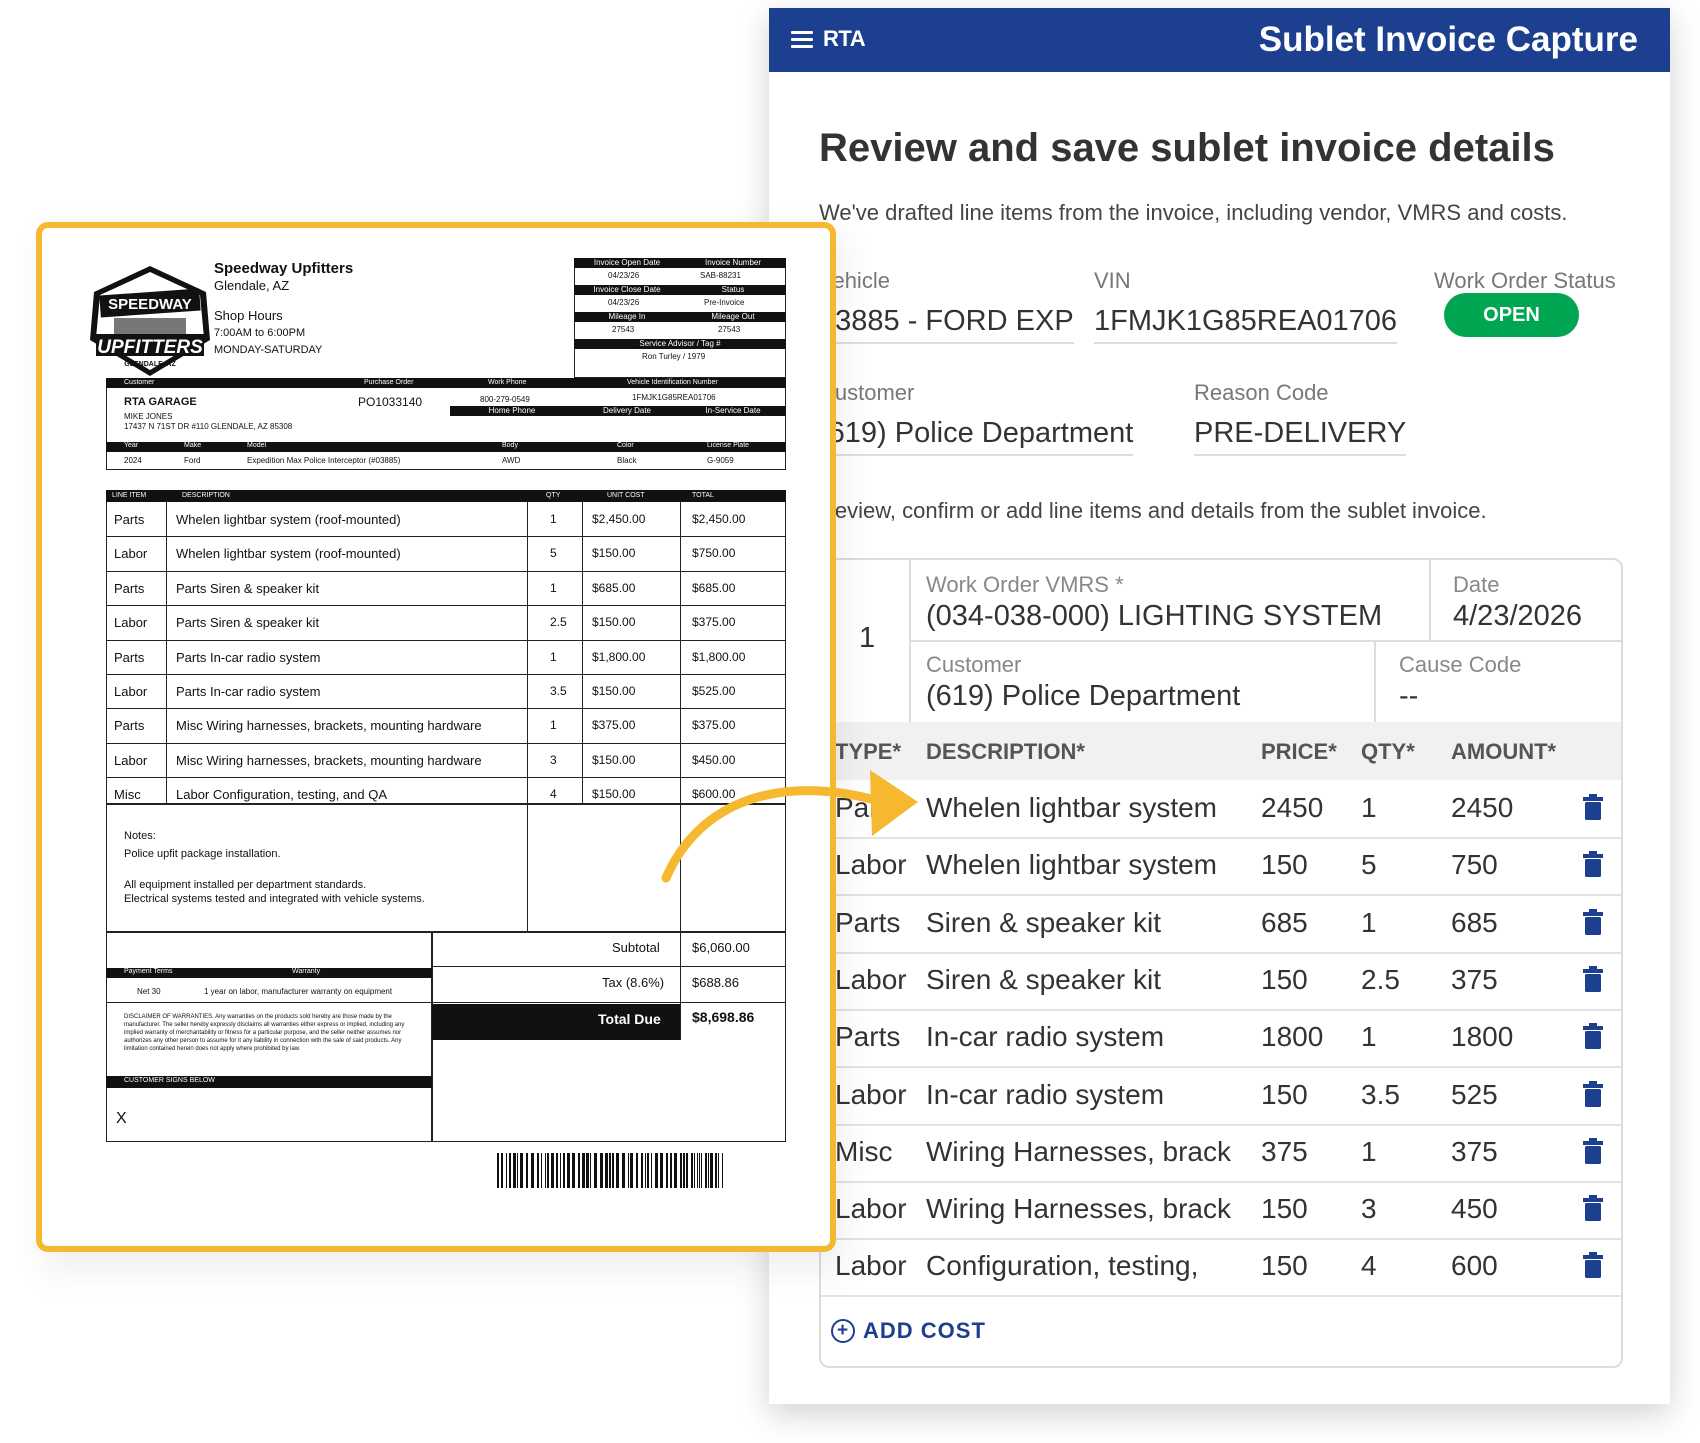 The height and width of the screenshot is (1443, 1700). I want to click on row-price: 685, so click(1284, 923).